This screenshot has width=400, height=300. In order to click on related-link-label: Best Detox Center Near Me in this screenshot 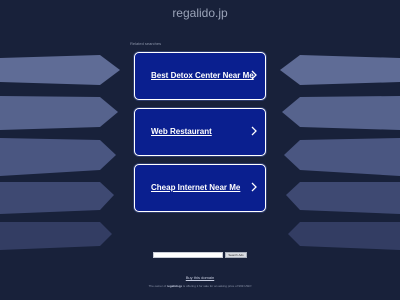, I will do `click(202, 75)`.